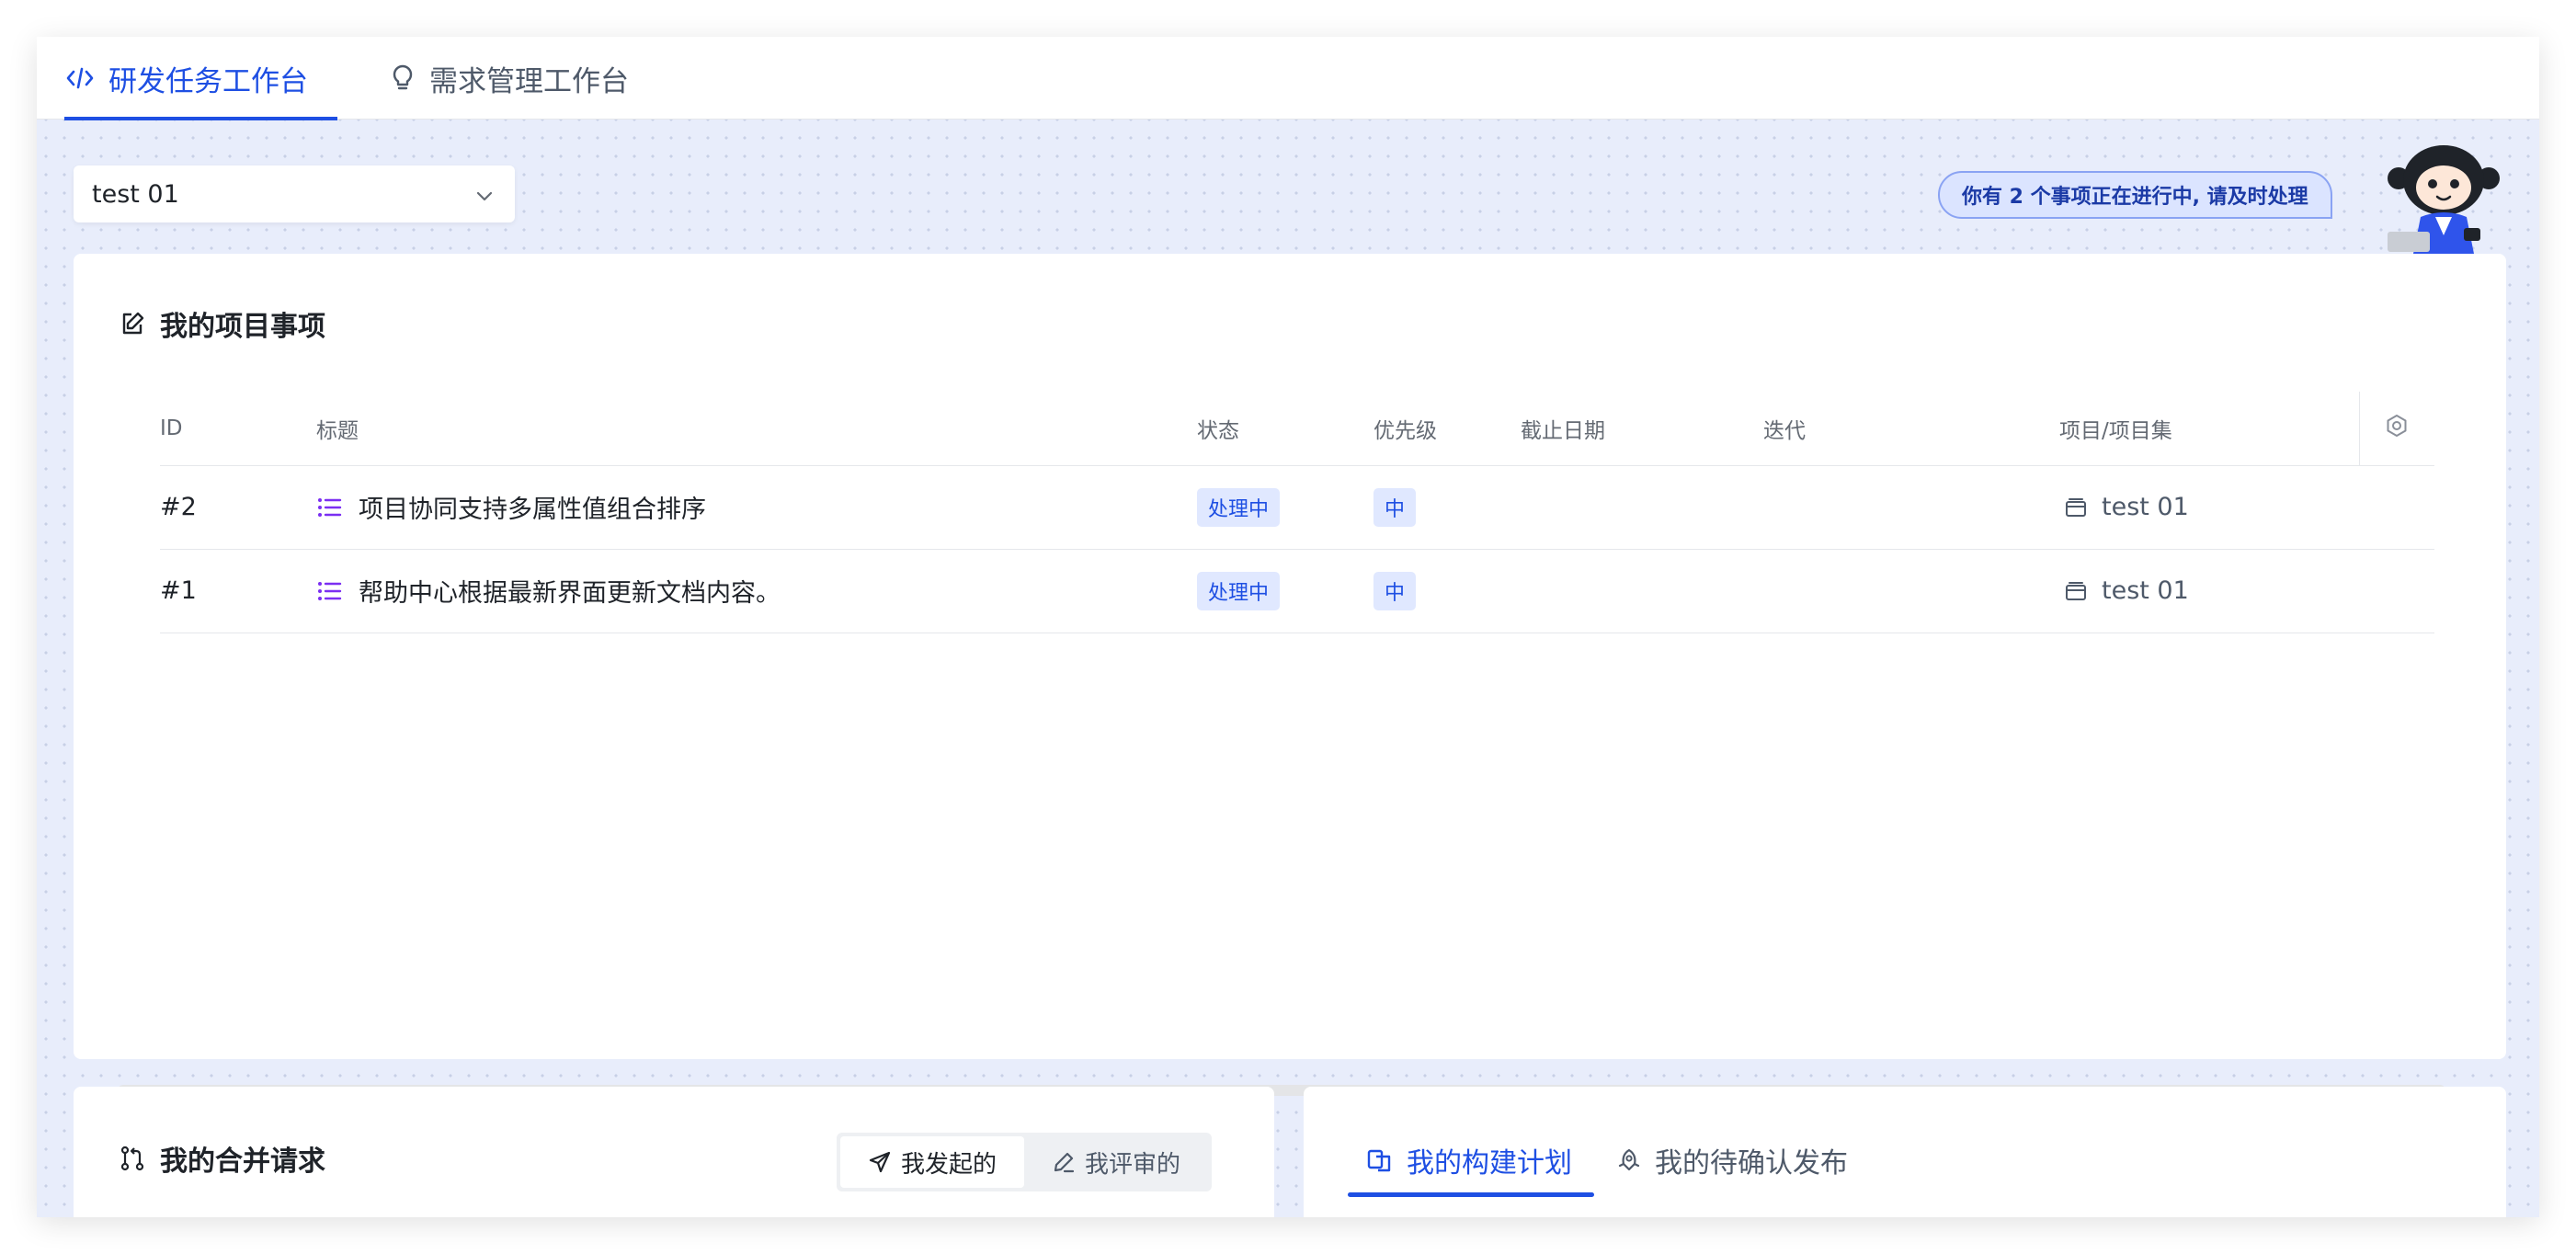 The image size is (2576, 1254). I want to click on column-header-due-date: 截止日期, so click(1642, 429).